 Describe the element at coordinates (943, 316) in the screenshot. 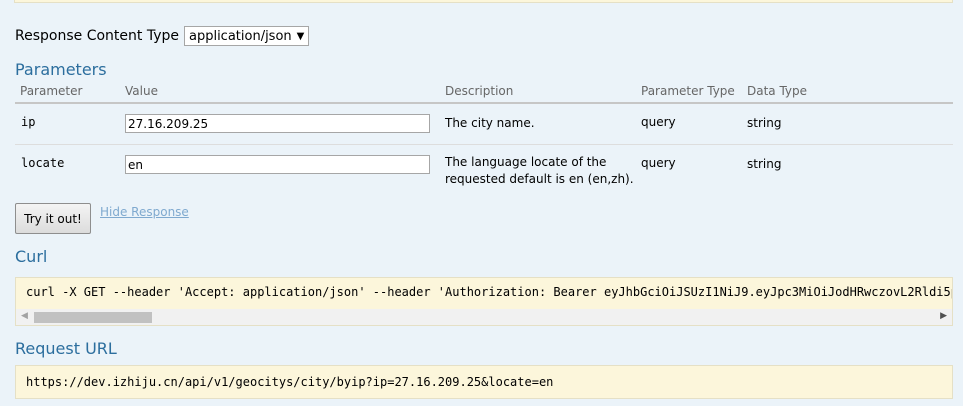

I see `scroll-right-arrow-icon: ▶` at that location.